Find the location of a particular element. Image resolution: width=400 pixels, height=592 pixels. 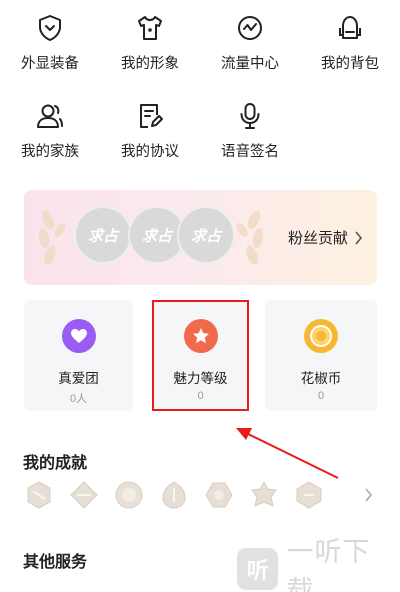

menu-item-my-agreement: 我的协议 is located at coordinates (150, 130).